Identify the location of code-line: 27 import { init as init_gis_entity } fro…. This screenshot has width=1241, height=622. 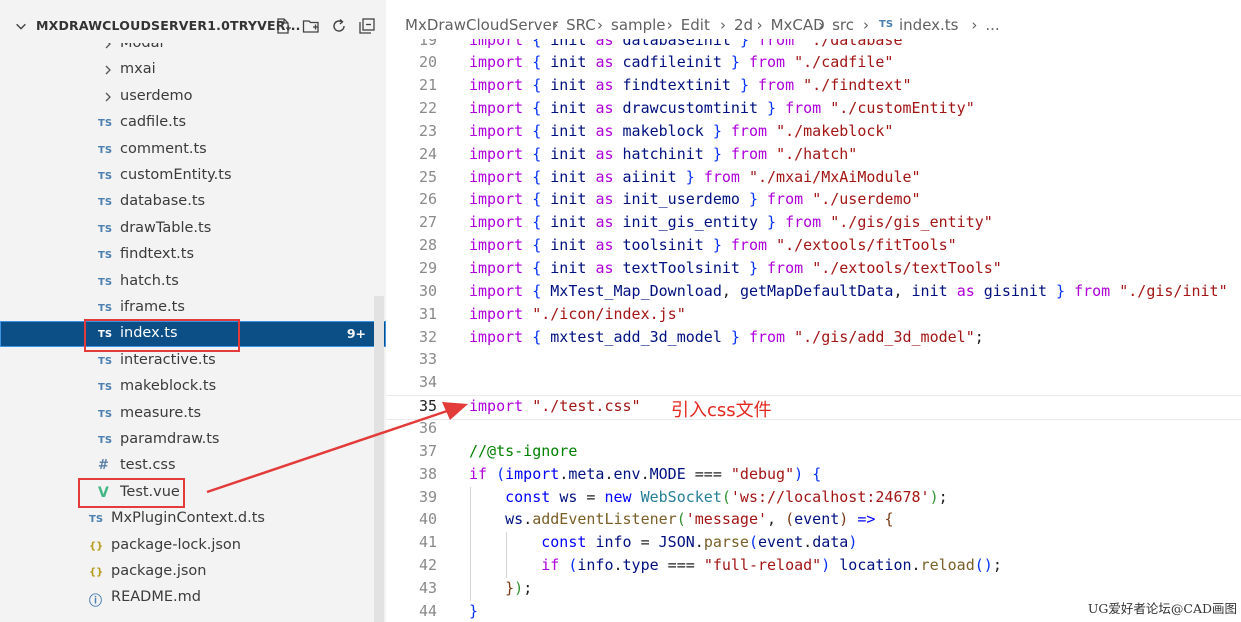
(813, 223).